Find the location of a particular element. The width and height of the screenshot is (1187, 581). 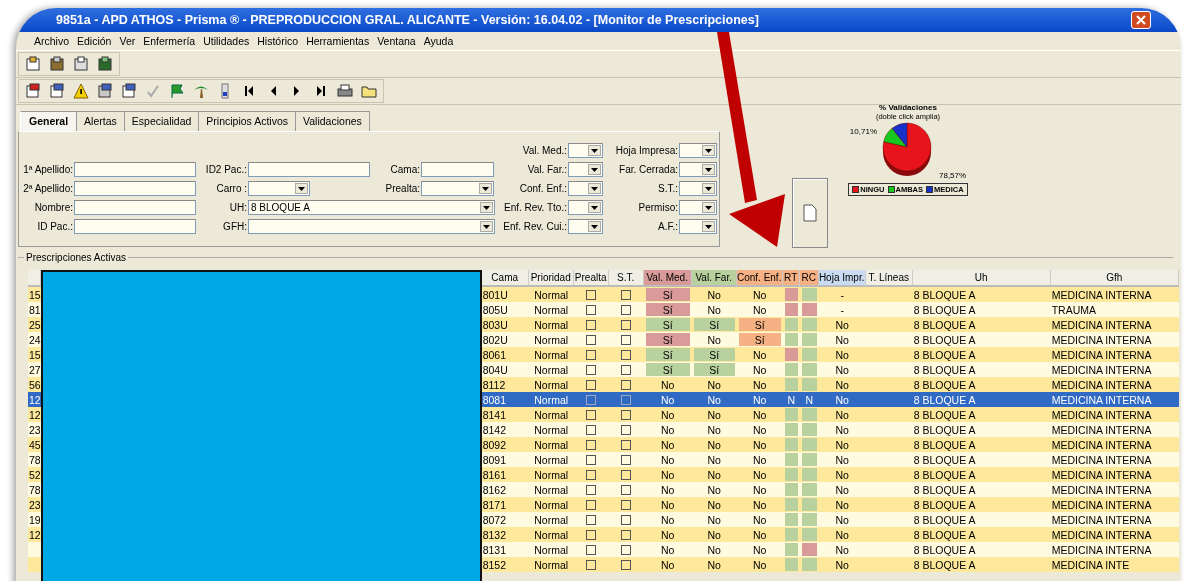

table-row: 8091 Normal No No No No 8 BLOQUE A MEDICINA INTERNA is located at coordinates (830, 459).